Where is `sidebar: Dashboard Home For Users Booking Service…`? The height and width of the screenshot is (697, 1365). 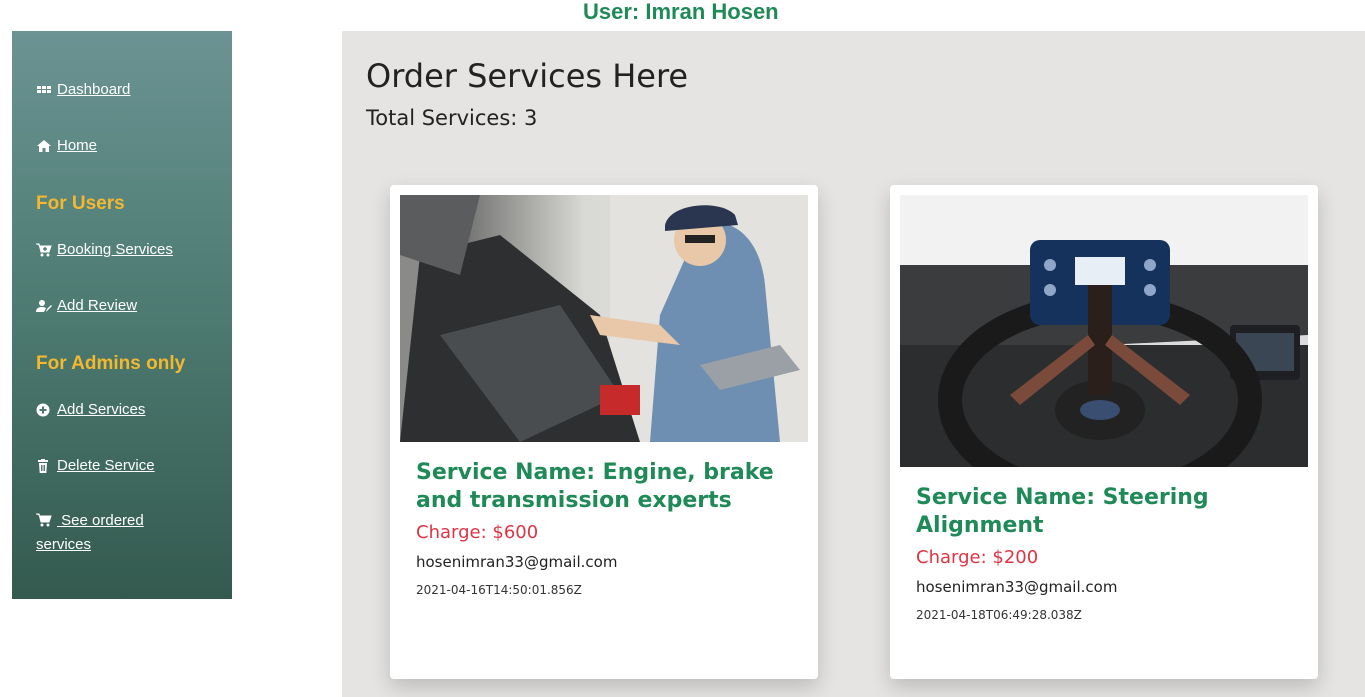 sidebar: Dashboard Home For Users Booking Service… is located at coordinates (122, 315).